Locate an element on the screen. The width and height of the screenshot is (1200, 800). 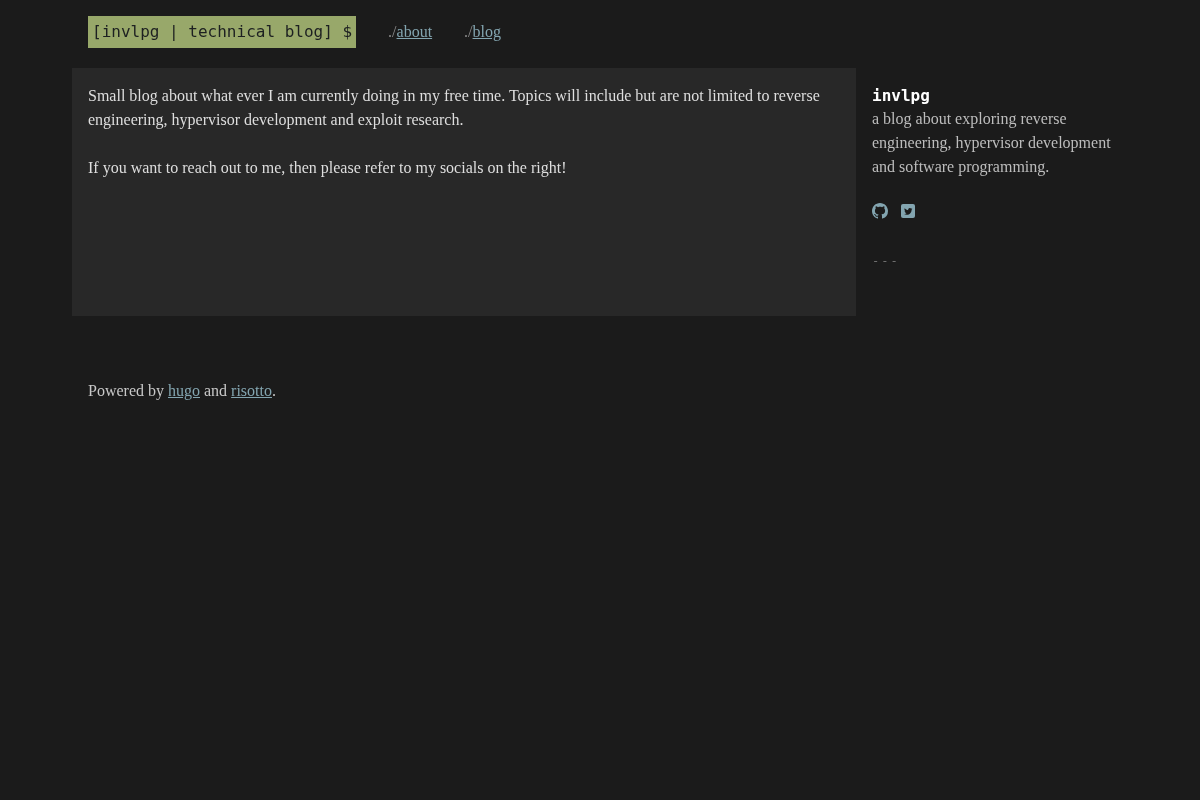
sidebar-title: invlpg is located at coordinates (901, 96).